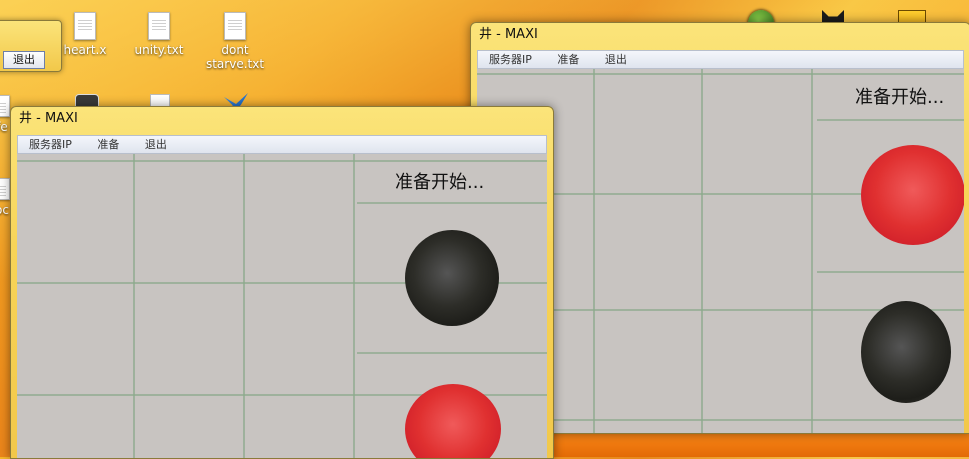 The image size is (969, 459). What do you see at coordinates (4, 127) in the screenshot?
I see `desktop-icon-label: fe` at bounding box center [4, 127].